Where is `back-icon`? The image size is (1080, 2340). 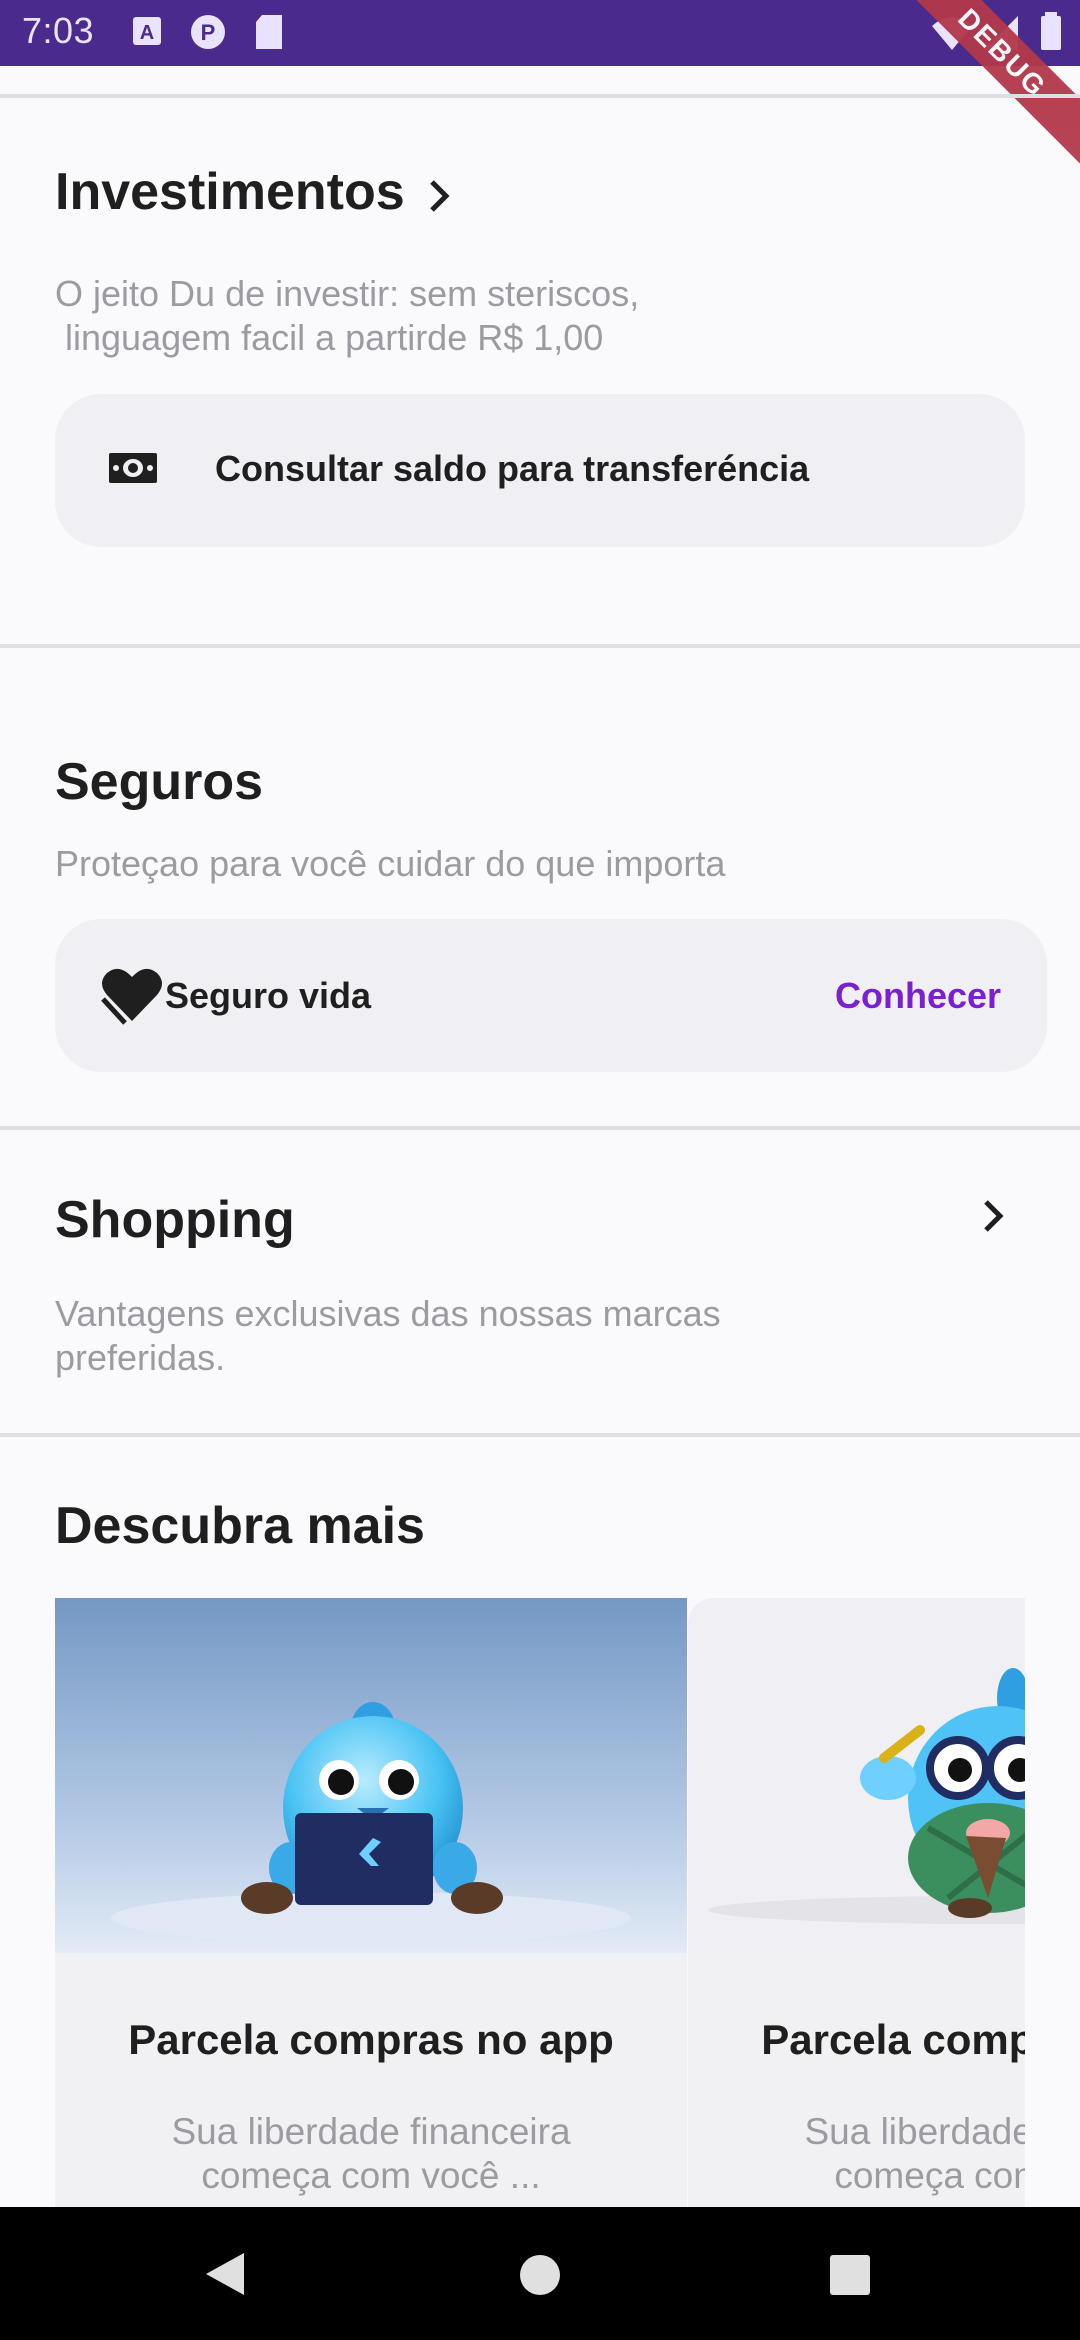
back-icon is located at coordinates (225, 2274).